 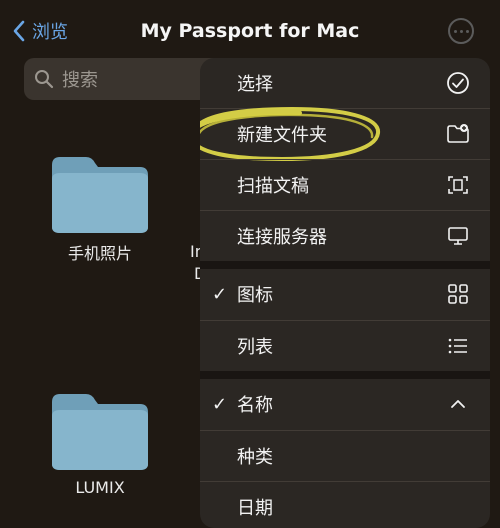 What do you see at coordinates (99, 253) in the screenshot?
I see `folder-label: 手机照片` at bounding box center [99, 253].